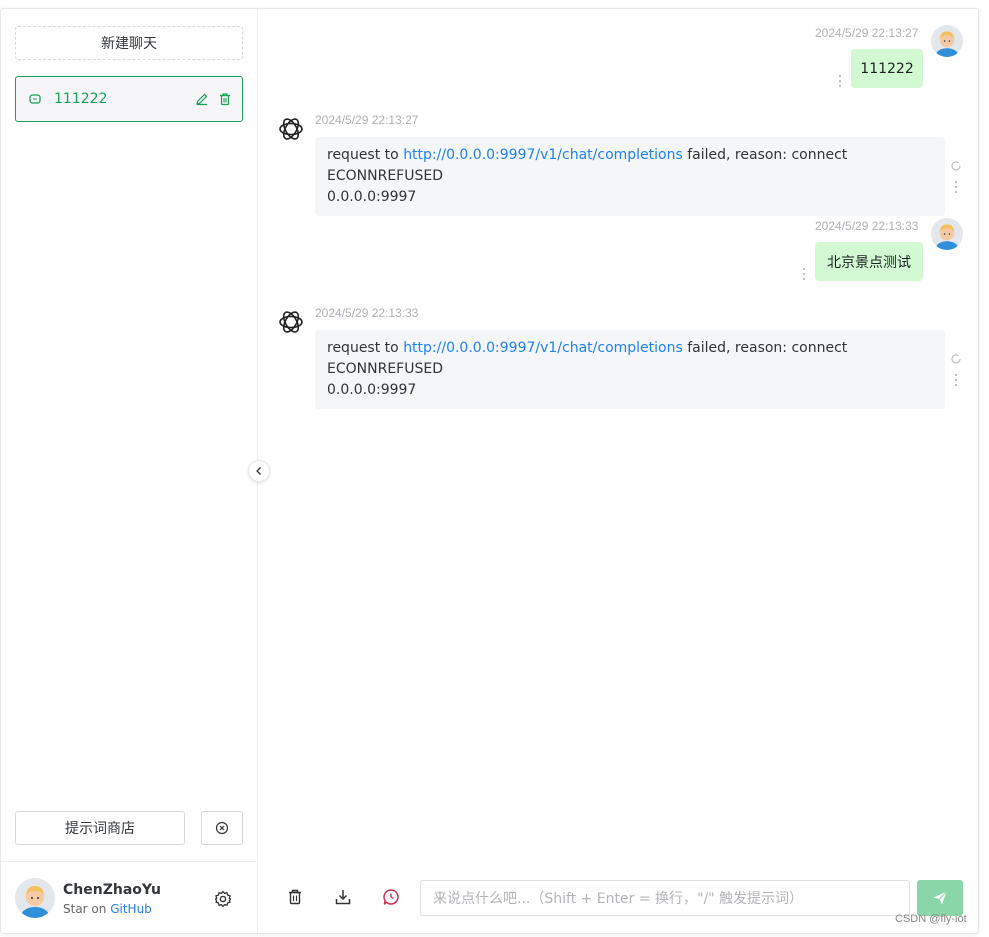 This screenshot has height=937, width=989. Describe the element at coordinates (295, 897) in the screenshot. I see `trash-icon` at that location.